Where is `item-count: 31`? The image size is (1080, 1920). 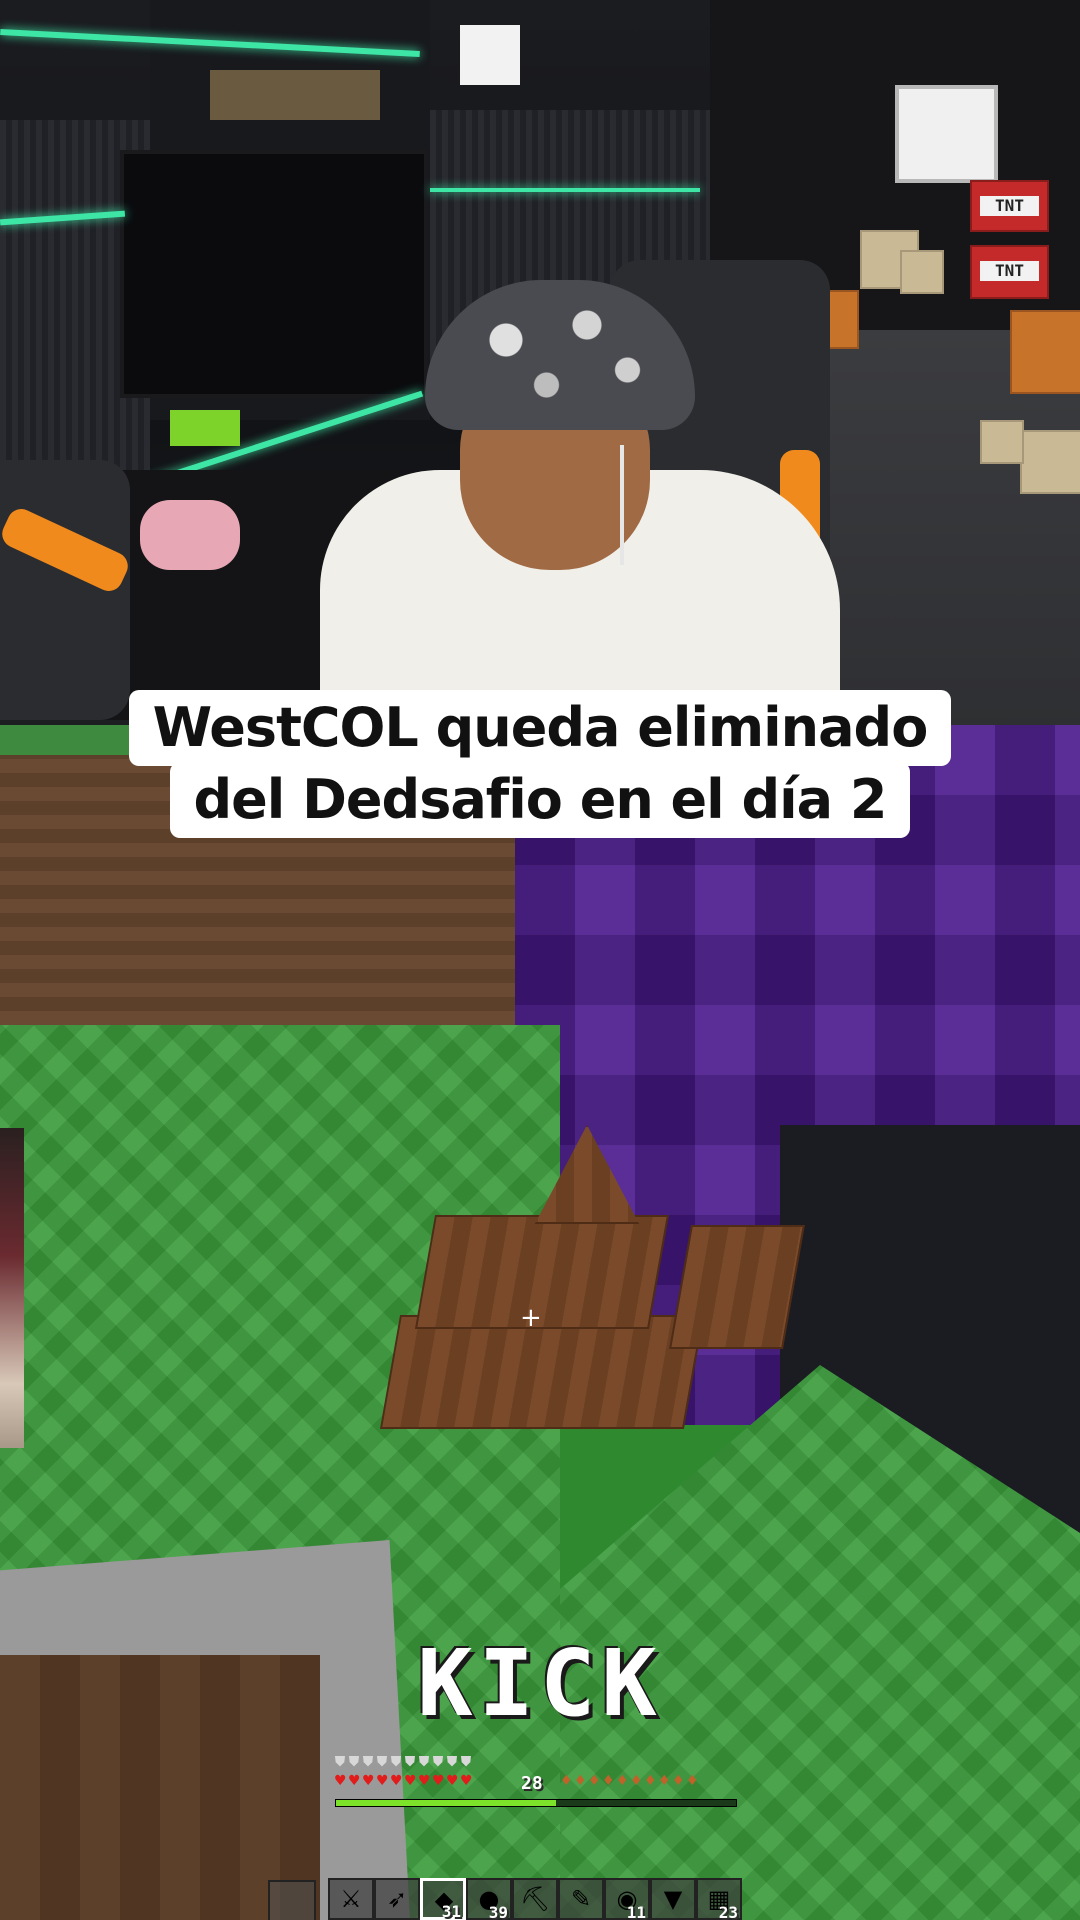 item-count: 31 is located at coordinates (451, 1911).